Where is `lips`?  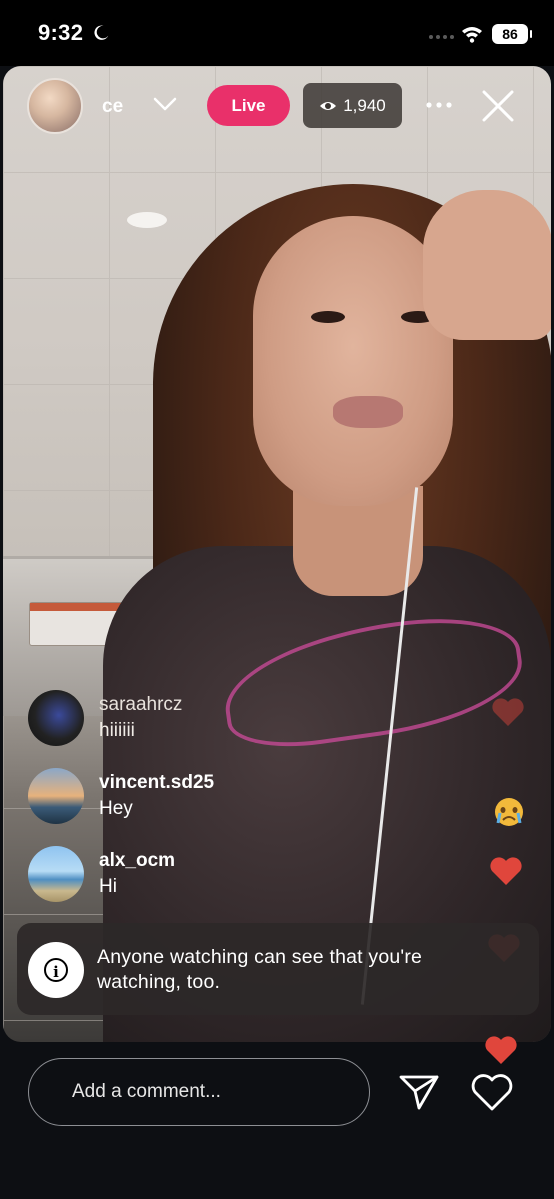 lips is located at coordinates (368, 412).